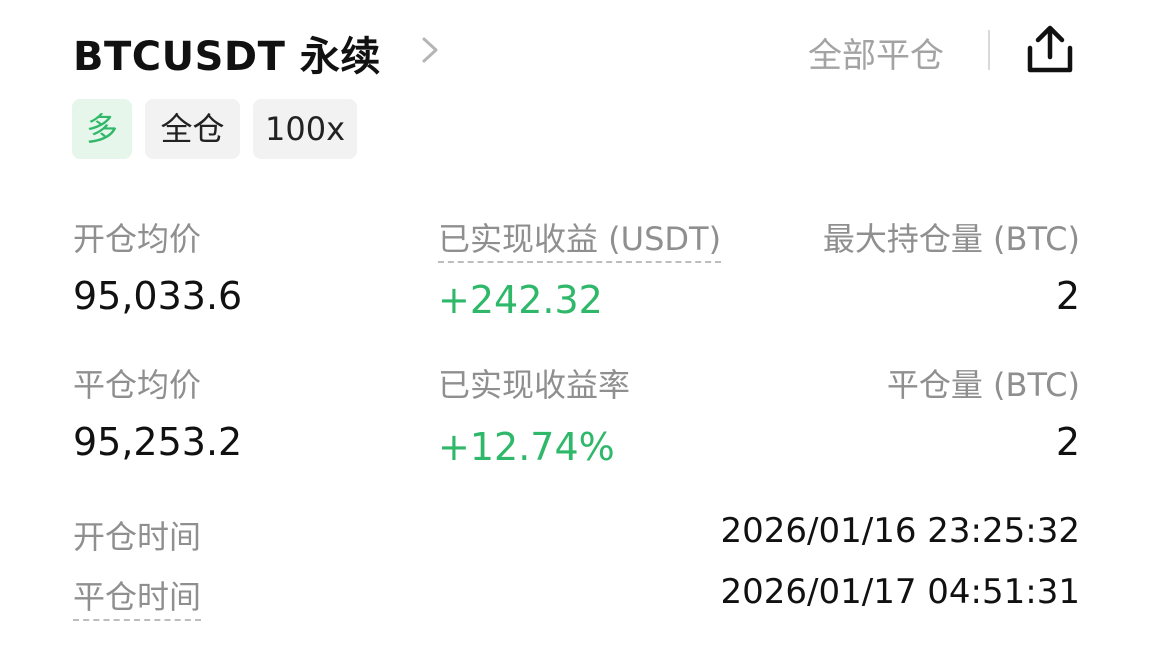 This screenshot has width=1152, height=650. What do you see at coordinates (158, 442) in the screenshot?
I see `close-avg-price-value: 95,253.2` at bounding box center [158, 442].